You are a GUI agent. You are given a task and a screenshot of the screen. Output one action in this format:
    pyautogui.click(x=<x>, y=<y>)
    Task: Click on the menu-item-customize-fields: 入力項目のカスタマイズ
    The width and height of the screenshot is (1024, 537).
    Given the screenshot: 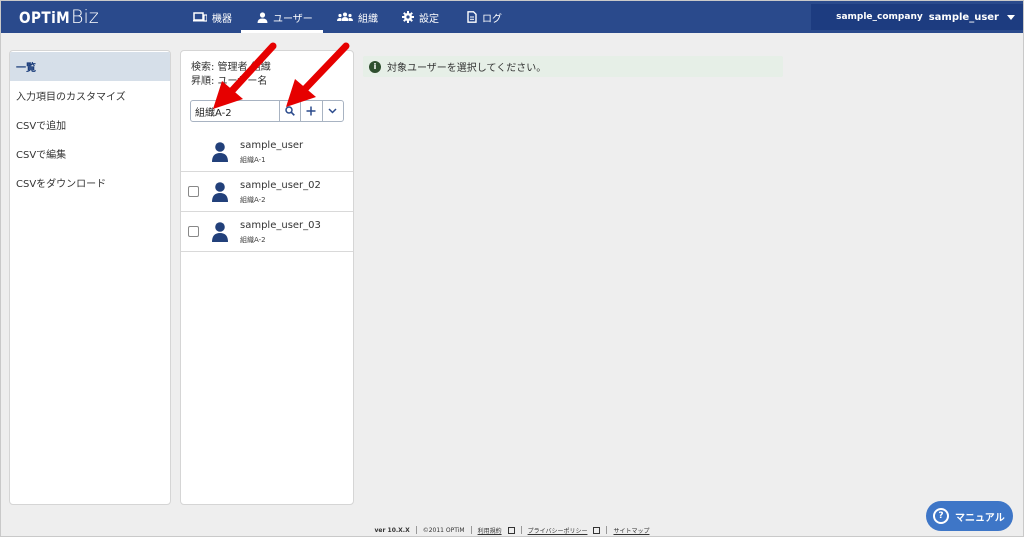 What is the action you would take?
    pyautogui.click(x=90, y=95)
    